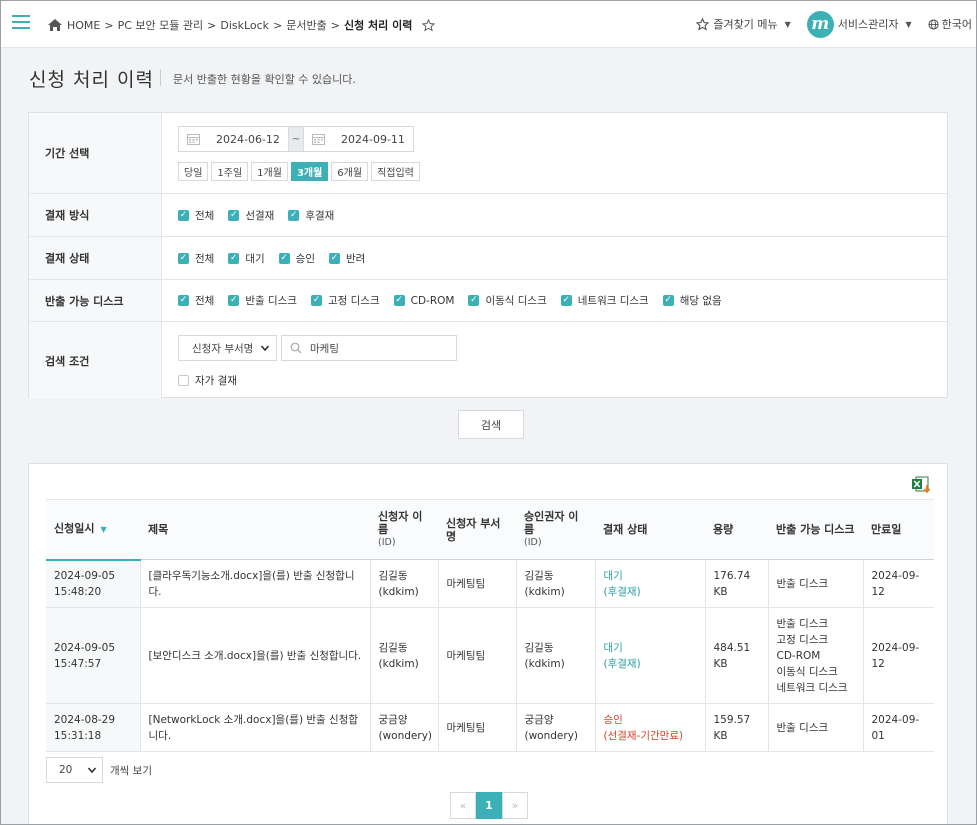 The width and height of the screenshot is (977, 825). What do you see at coordinates (296, 139) in the screenshot?
I see `date-range: 2024-06-12 ~ 2024-09-11` at bounding box center [296, 139].